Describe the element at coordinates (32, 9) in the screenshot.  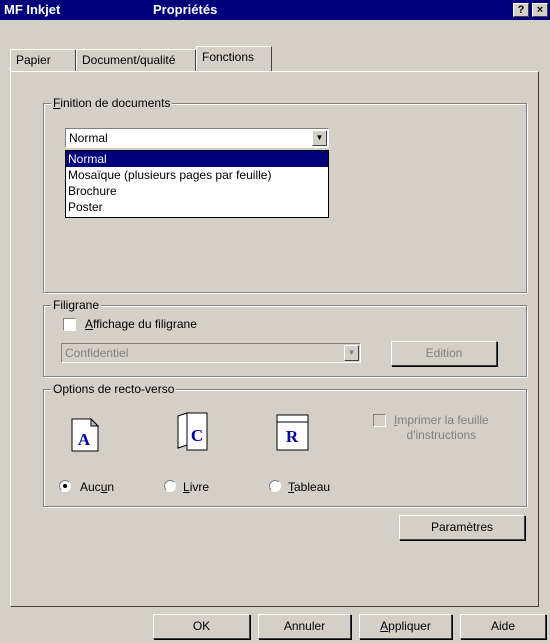
I see `app-title: MF Inkjet` at that location.